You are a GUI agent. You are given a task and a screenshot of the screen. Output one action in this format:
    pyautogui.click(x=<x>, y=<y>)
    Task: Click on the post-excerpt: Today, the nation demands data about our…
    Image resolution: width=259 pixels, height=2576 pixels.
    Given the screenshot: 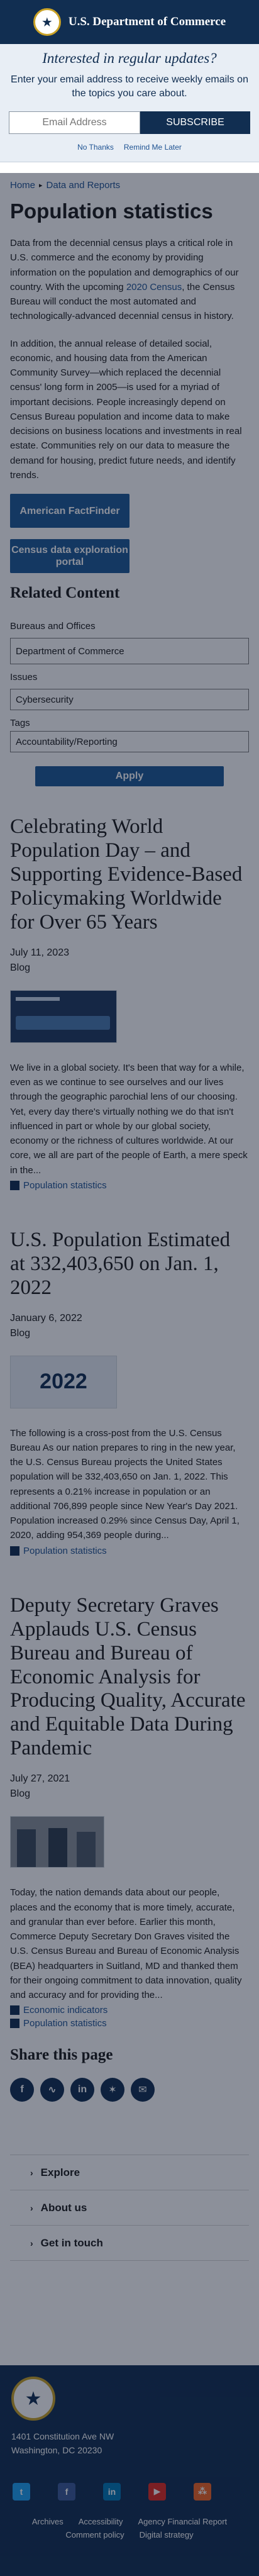 What is the action you would take?
    pyautogui.click(x=126, y=1943)
    